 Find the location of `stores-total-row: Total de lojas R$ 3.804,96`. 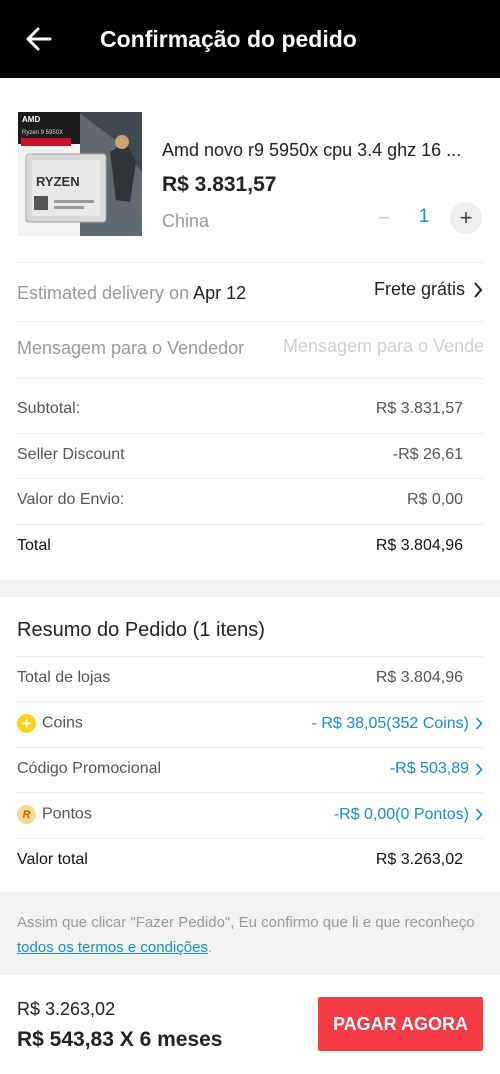

stores-total-row: Total de lojas R$ 3.804,96 is located at coordinates (240, 678).